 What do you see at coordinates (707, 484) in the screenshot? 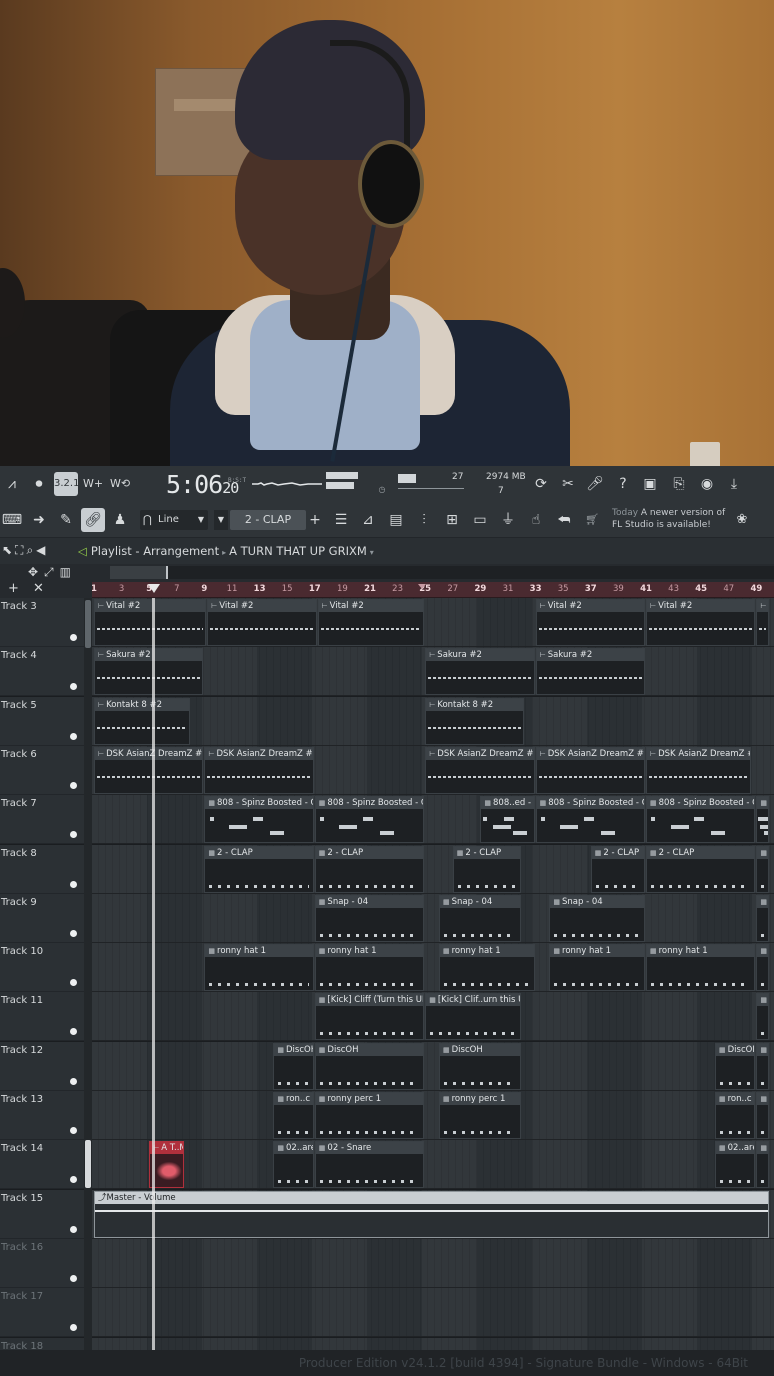
I see `chat-icon: ◉` at bounding box center [707, 484].